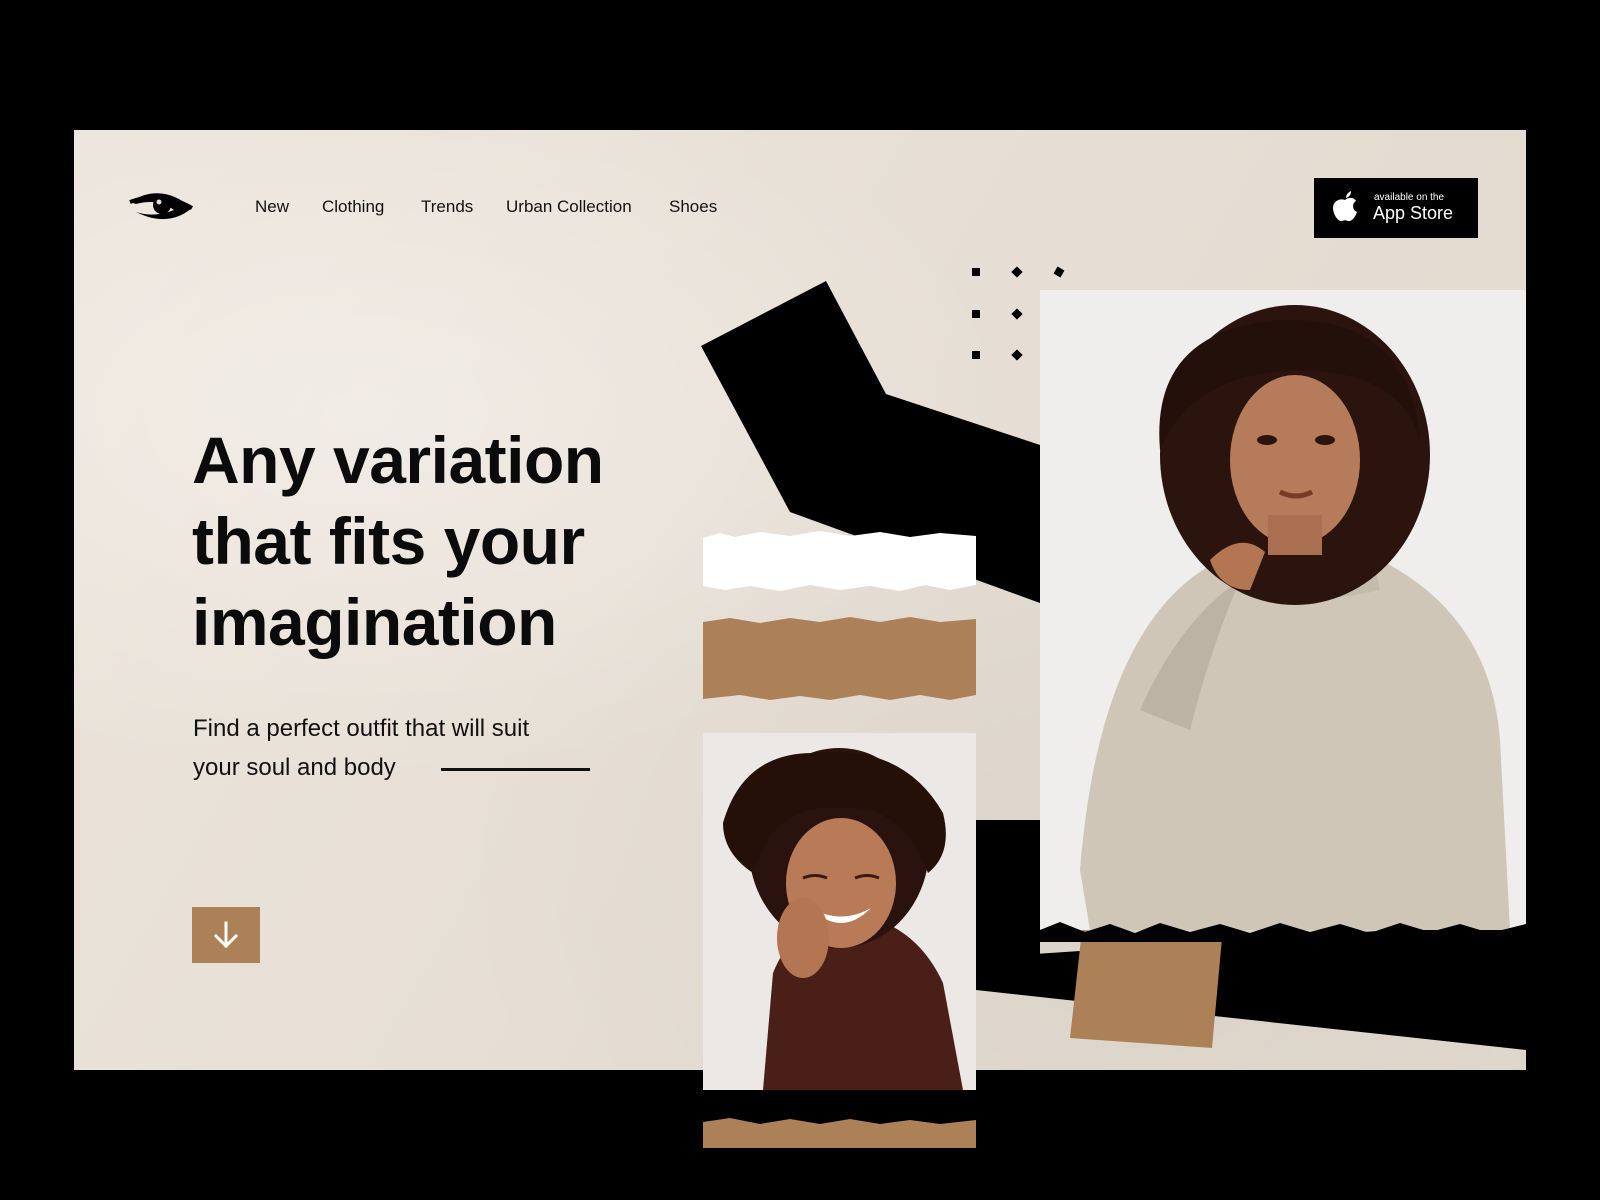 The height and width of the screenshot is (1200, 1600). What do you see at coordinates (1283, 932) in the screenshot?
I see `torn-edge` at bounding box center [1283, 932].